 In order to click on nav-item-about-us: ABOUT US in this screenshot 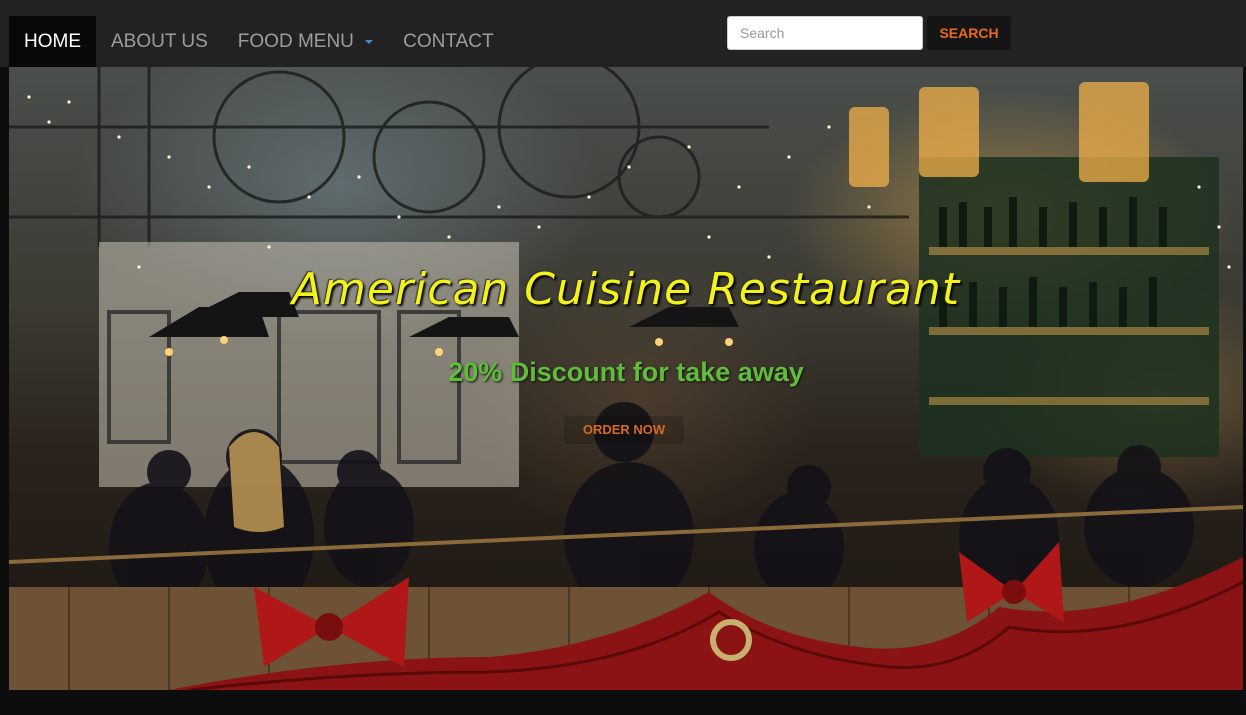, I will do `click(159, 41)`.